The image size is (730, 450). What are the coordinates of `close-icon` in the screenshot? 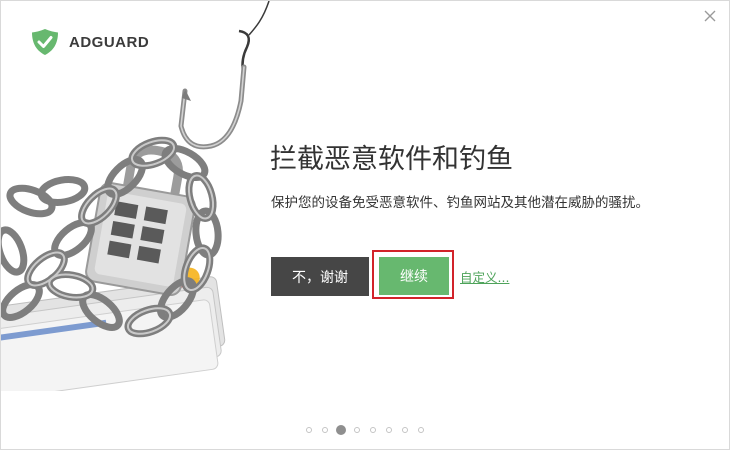 It's located at (710, 16).